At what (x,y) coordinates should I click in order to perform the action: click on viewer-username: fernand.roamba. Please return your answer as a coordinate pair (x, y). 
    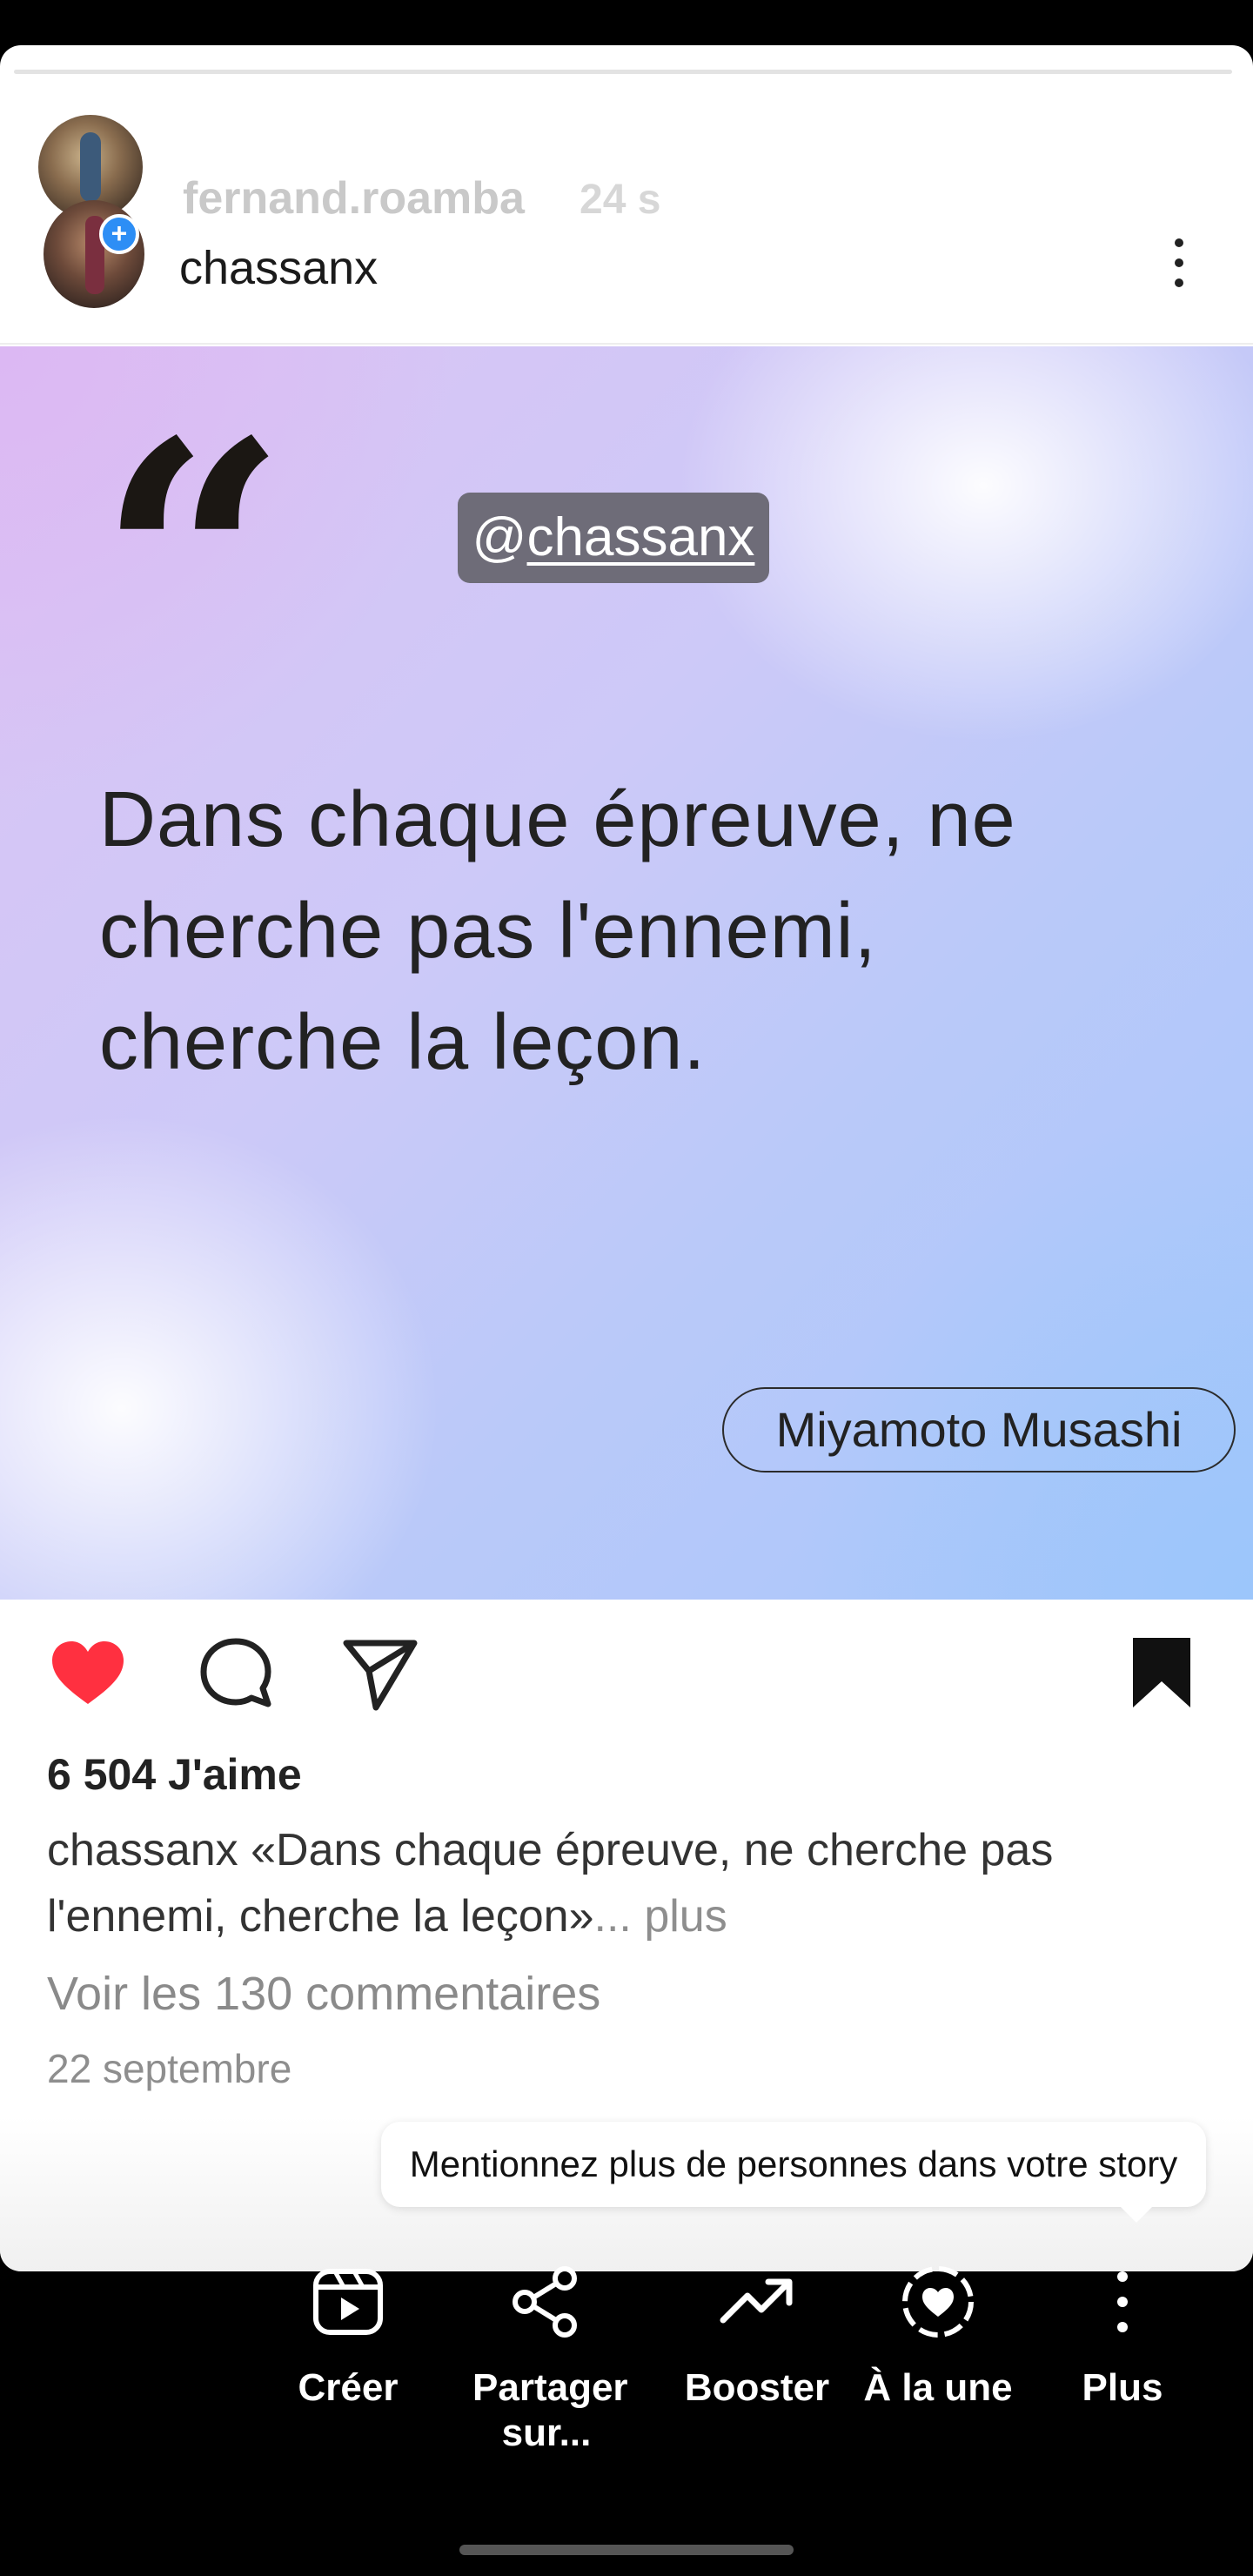
    Looking at the image, I should click on (354, 198).